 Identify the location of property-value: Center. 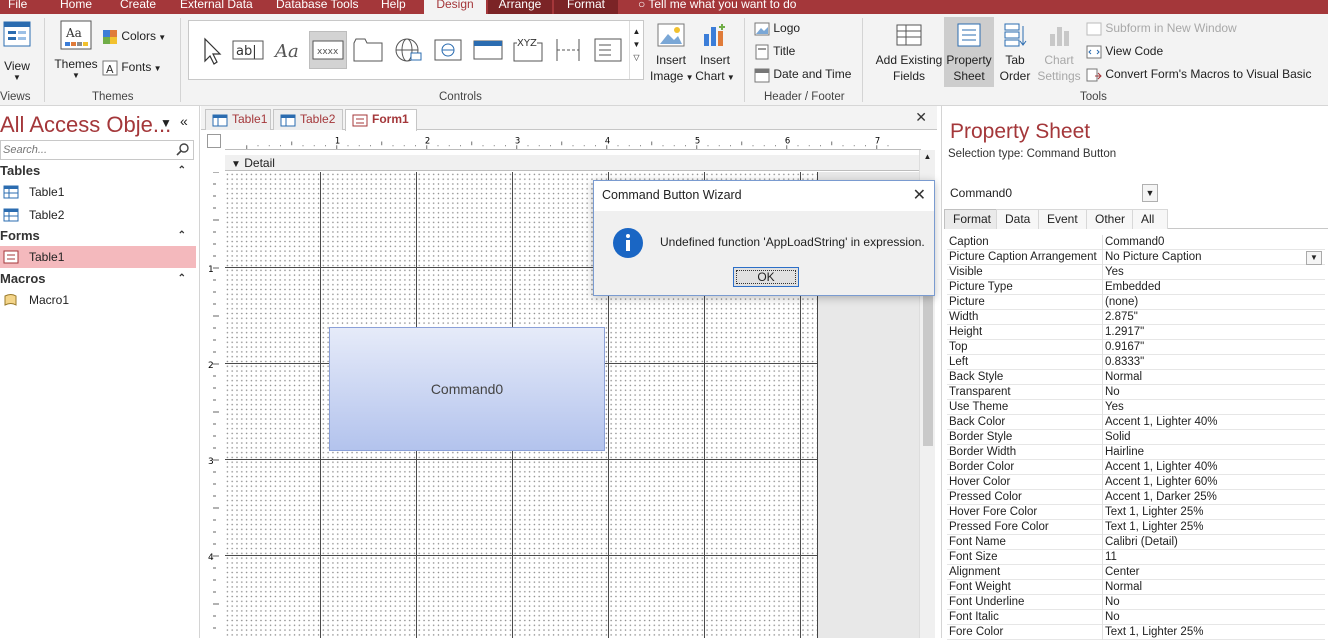
(1213, 572).